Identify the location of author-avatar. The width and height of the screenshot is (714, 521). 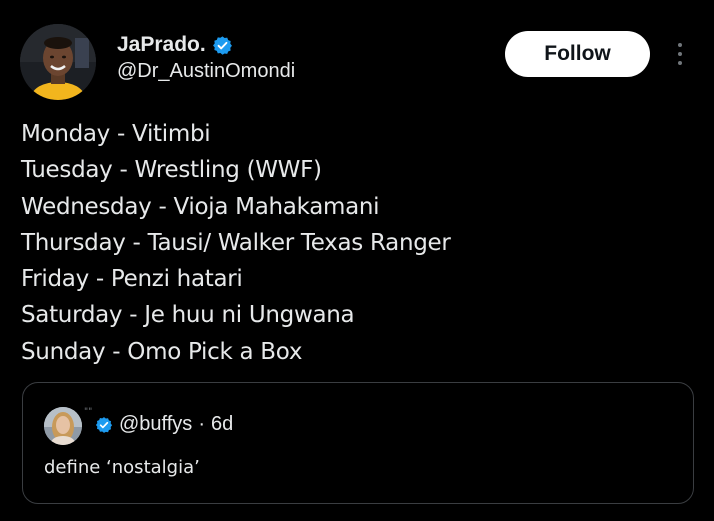
(58, 62).